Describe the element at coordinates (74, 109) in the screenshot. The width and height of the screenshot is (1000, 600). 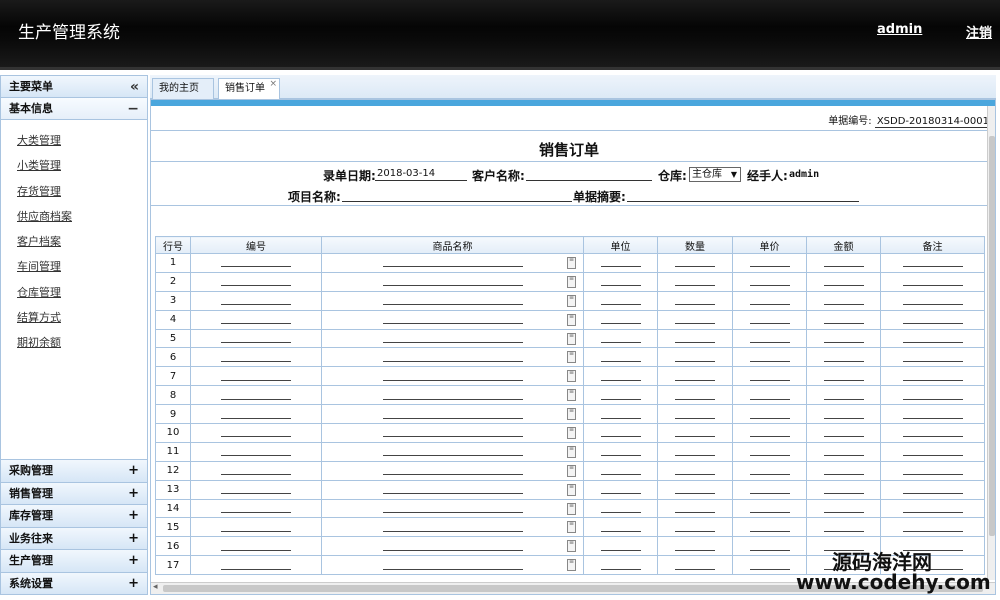
I see `sidebar-section-basic-info: 基本信息 −` at that location.